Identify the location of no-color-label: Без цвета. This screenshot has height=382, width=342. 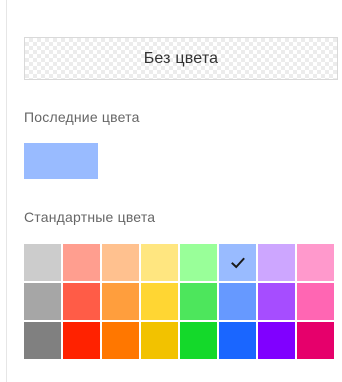
(181, 58).